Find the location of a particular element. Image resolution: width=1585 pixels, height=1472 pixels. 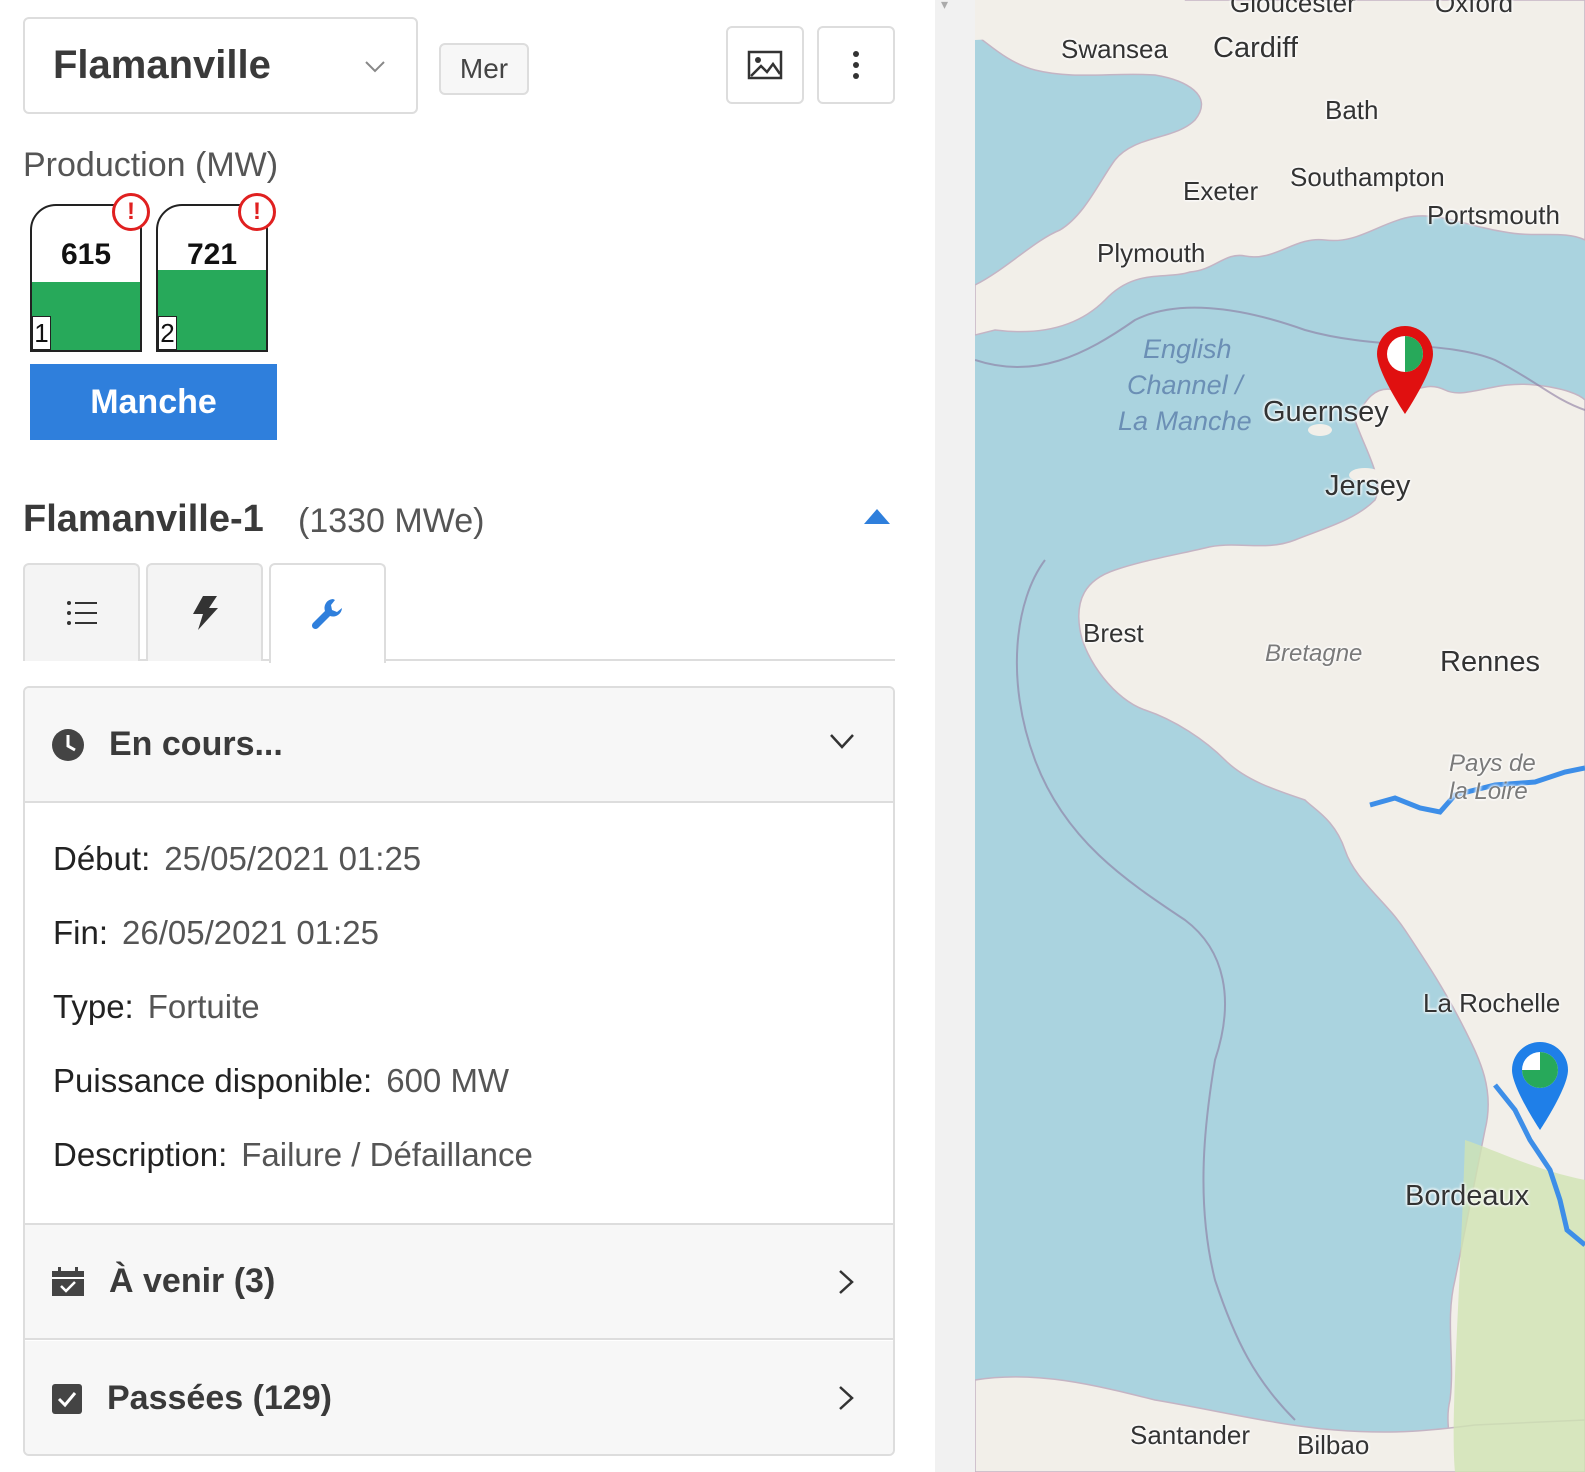

map-label-bath: Bath is located at coordinates (1352, 110).